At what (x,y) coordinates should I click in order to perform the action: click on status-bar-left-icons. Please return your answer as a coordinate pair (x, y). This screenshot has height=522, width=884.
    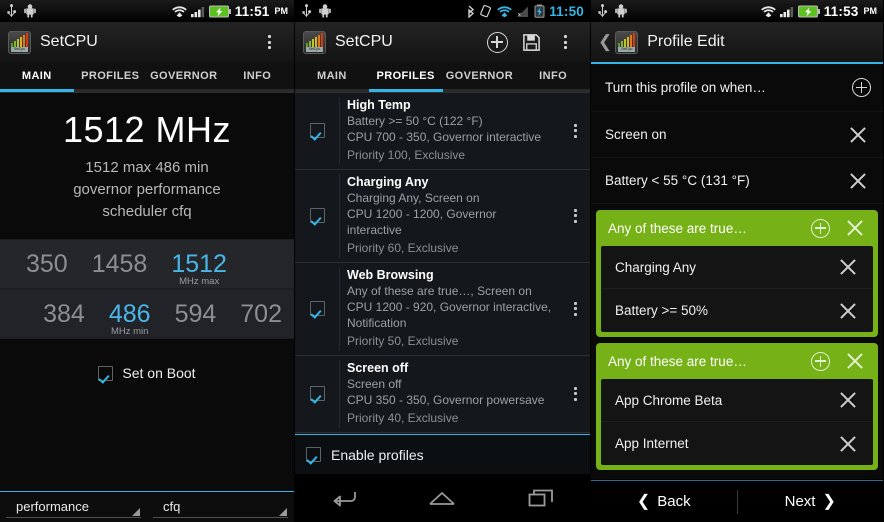
    Looking at the image, I should click on (316, 11).